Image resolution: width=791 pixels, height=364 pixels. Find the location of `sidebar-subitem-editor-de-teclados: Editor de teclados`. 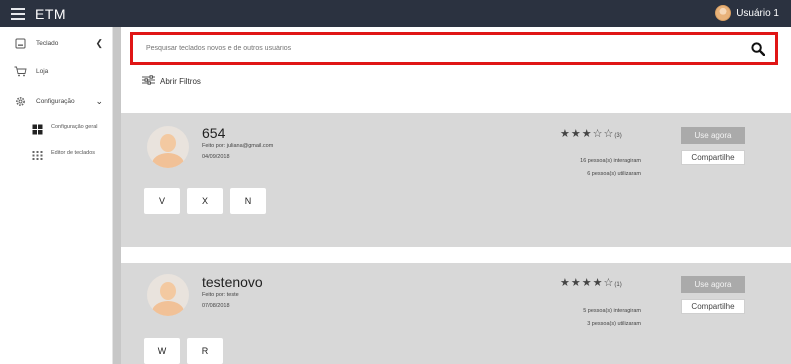

sidebar-subitem-editor-de-teclados: Editor de teclados is located at coordinates (56, 156).